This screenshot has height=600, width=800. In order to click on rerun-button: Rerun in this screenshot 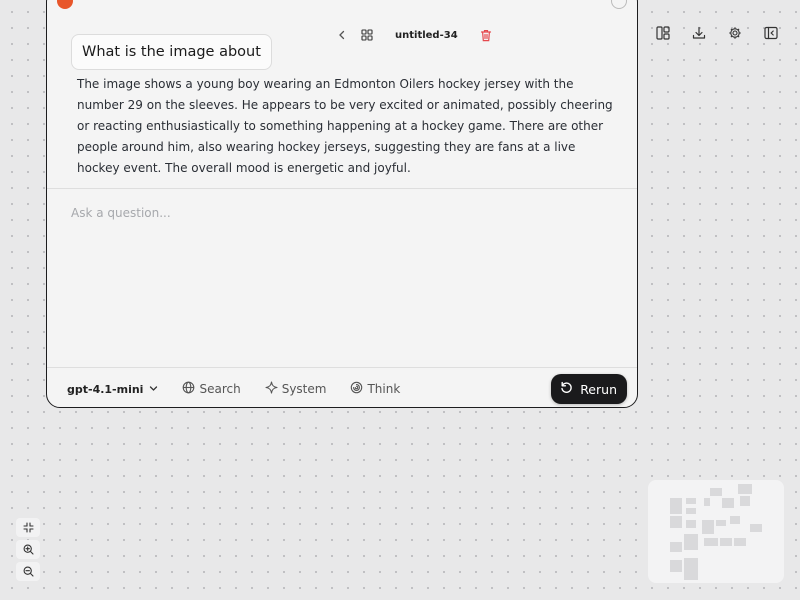, I will do `click(589, 389)`.